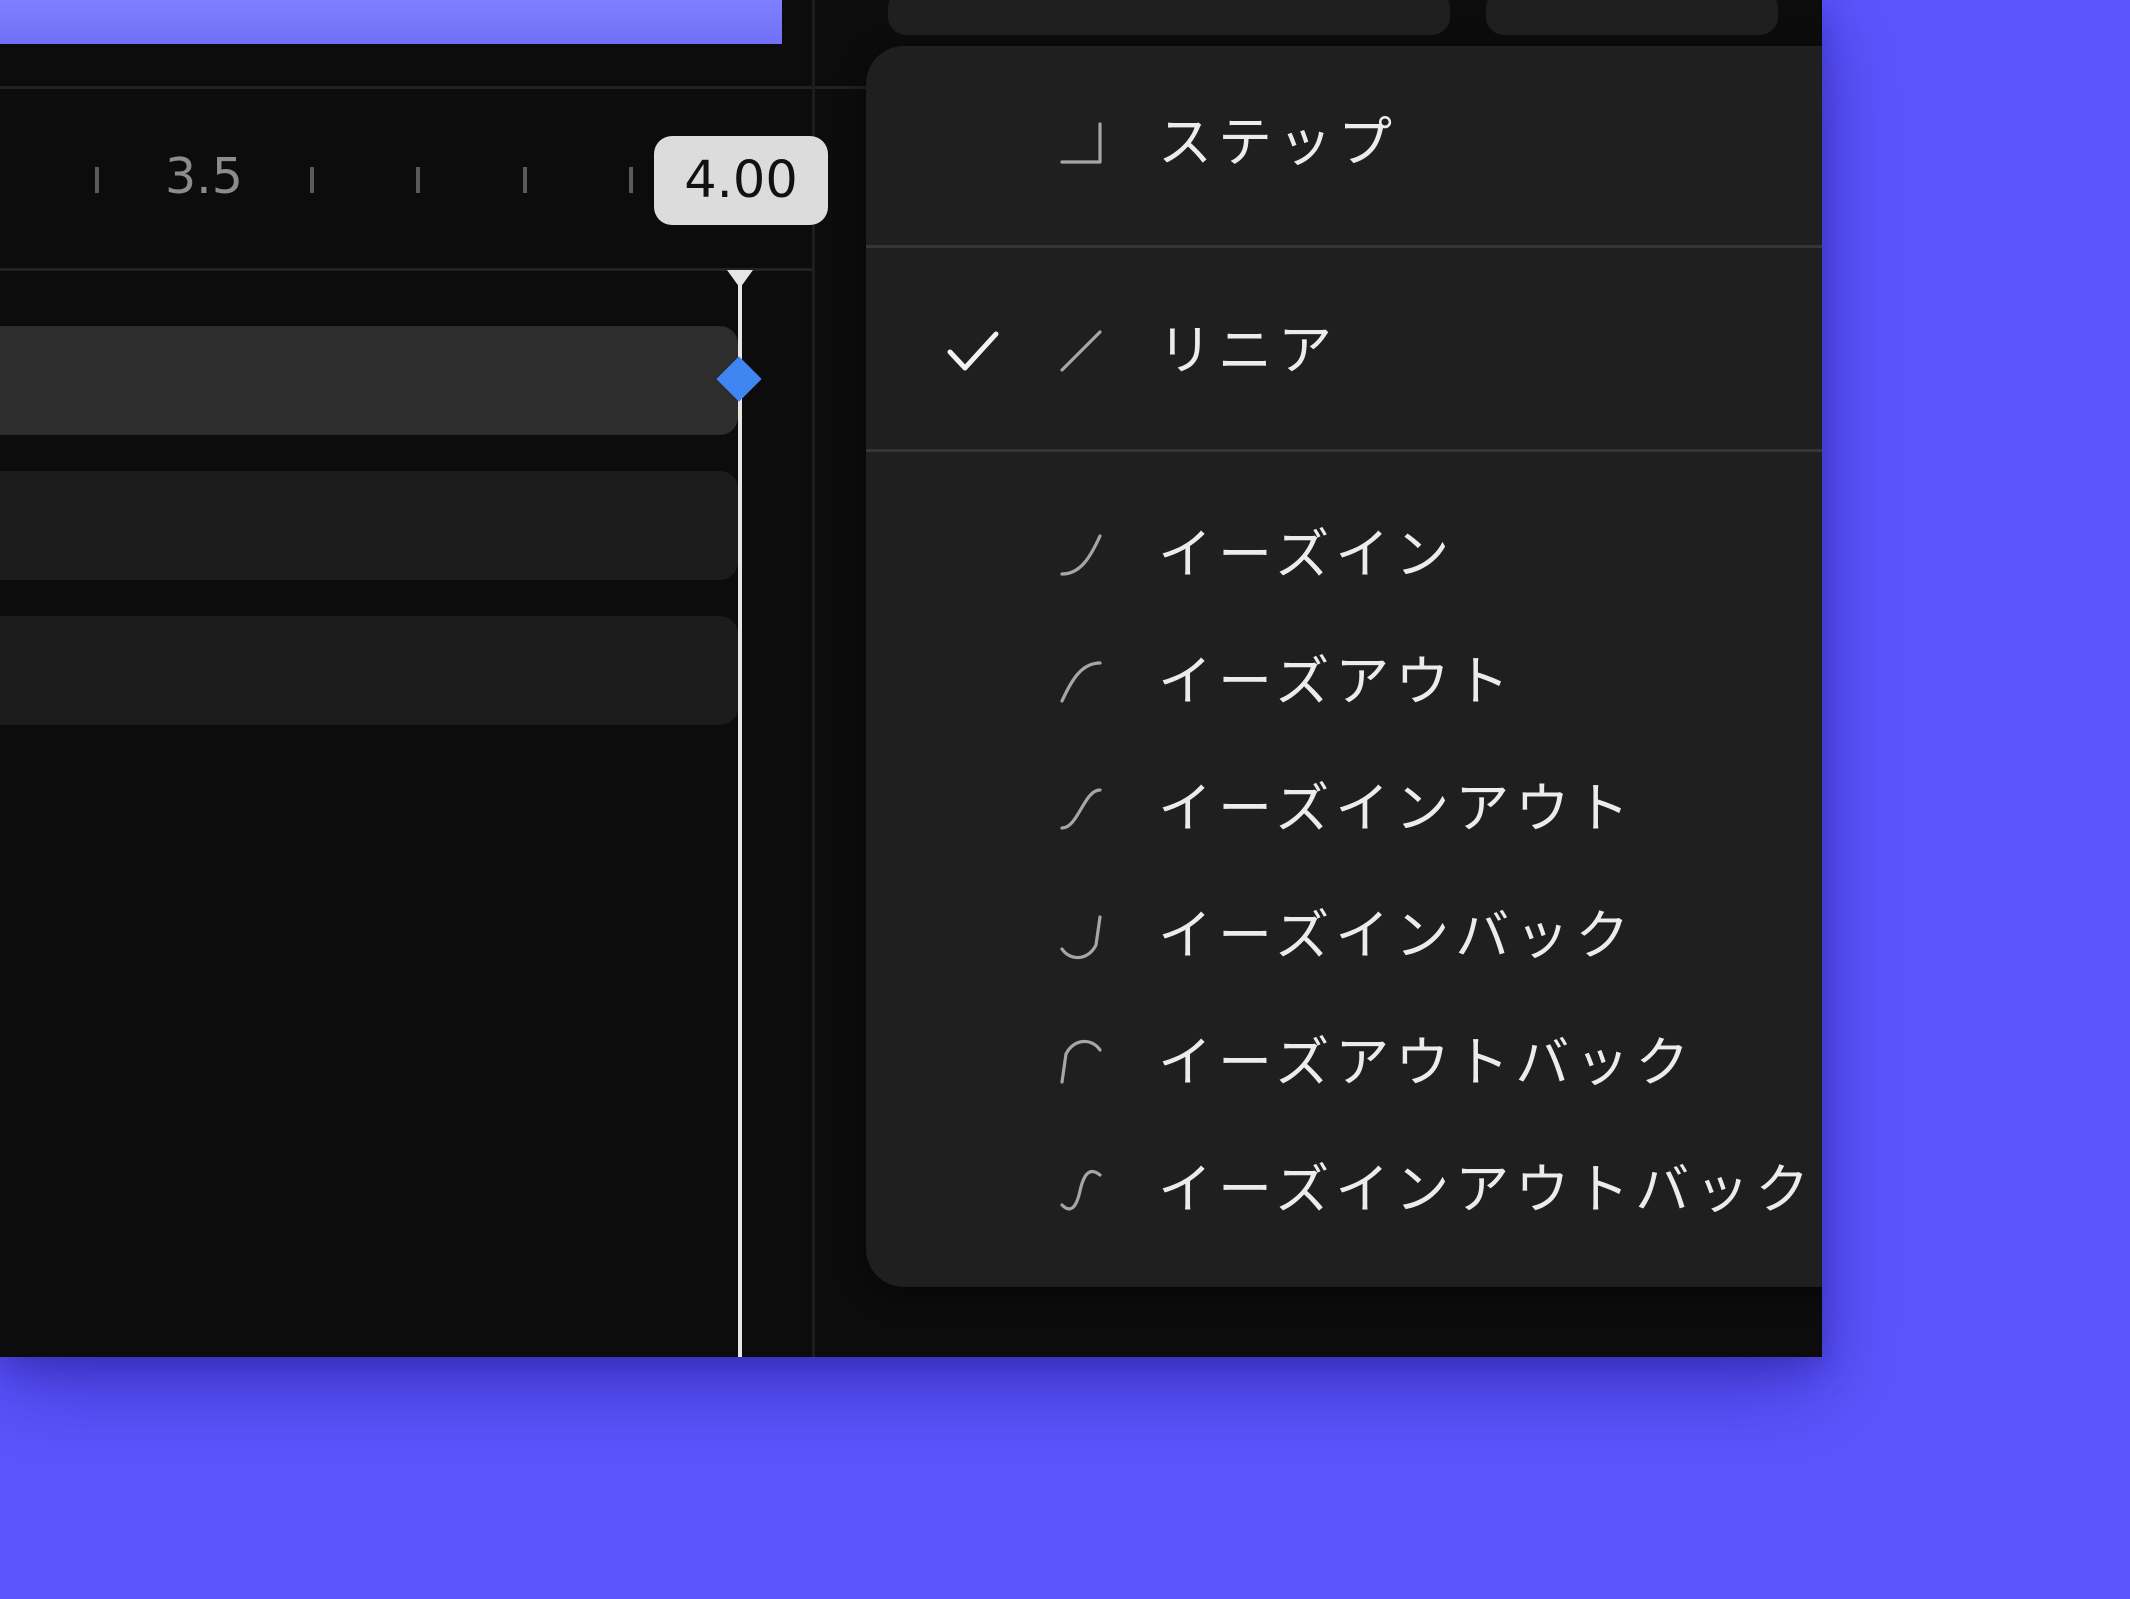  I want to click on menu-item-label: イーズインアウト, so click(1397, 808).